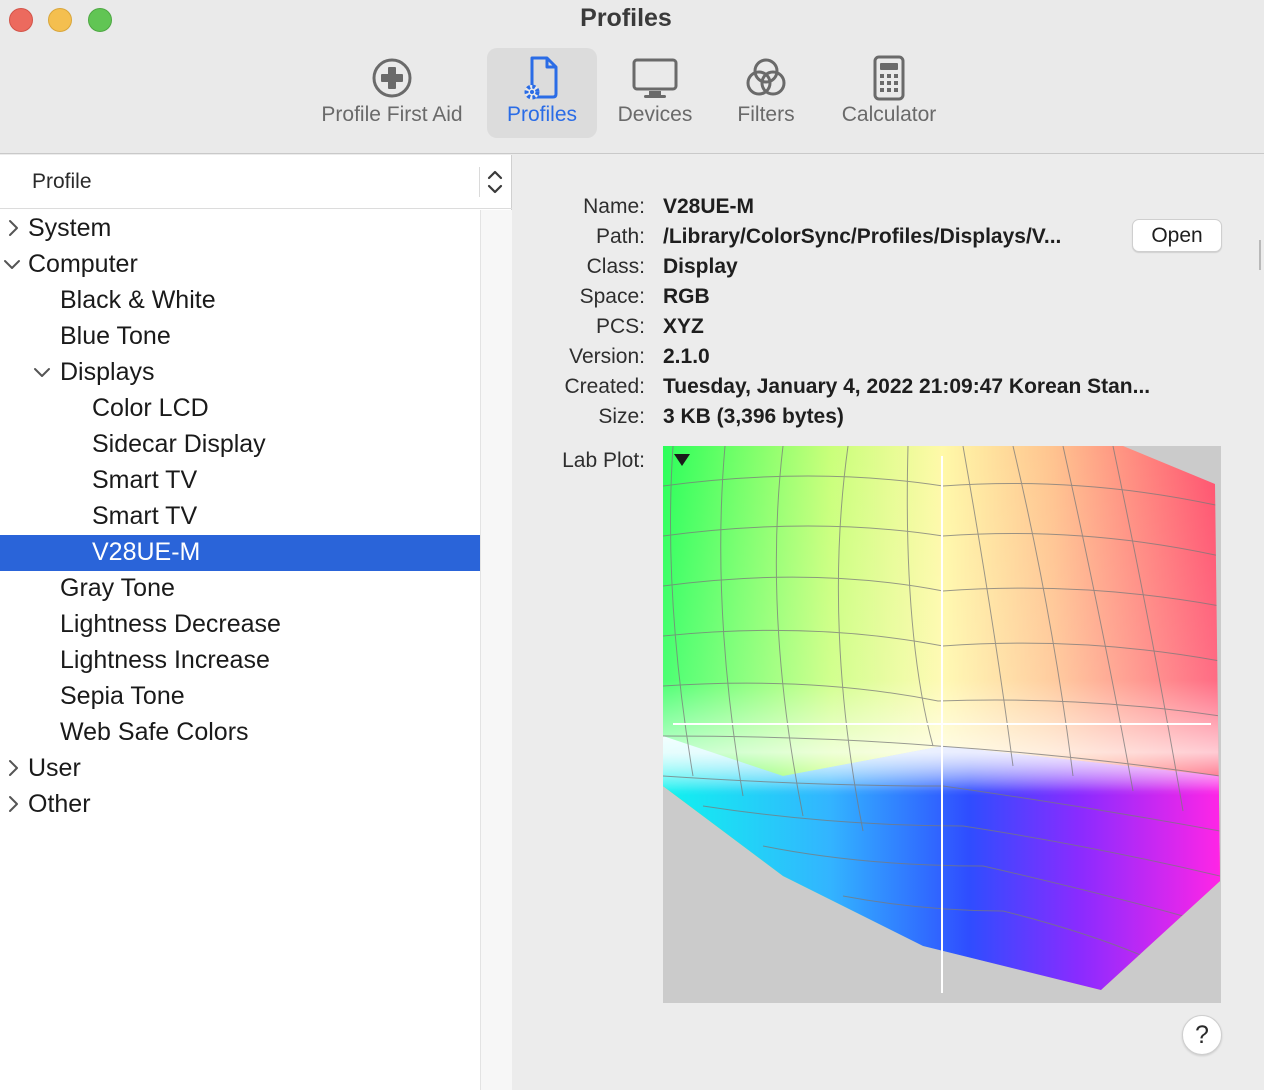  I want to click on class-value: Display, so click(700, 266).